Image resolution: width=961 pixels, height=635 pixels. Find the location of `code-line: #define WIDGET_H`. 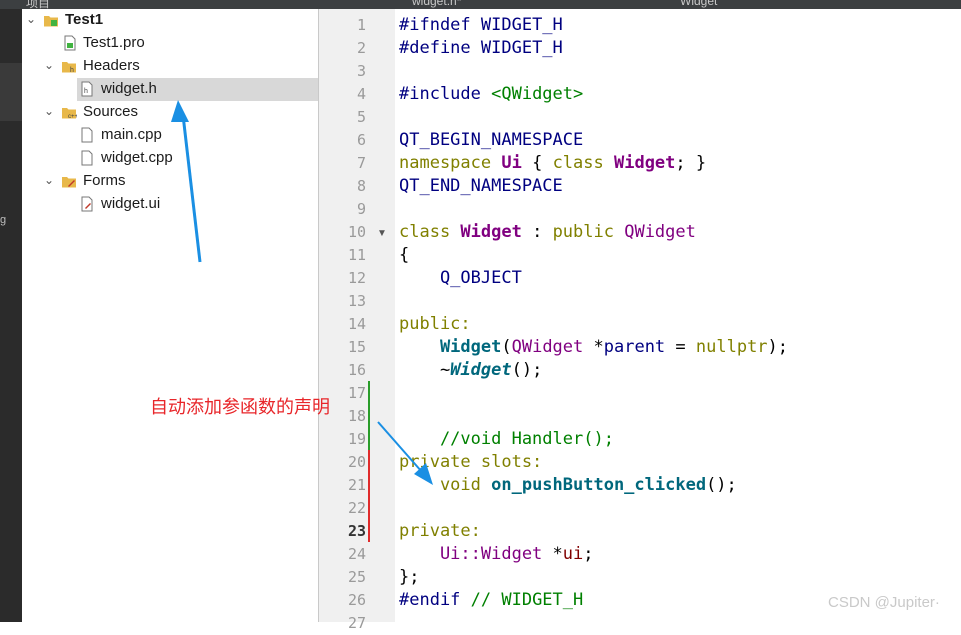

code-line: #define WIDGET_H is located at coordinates (481, 48).